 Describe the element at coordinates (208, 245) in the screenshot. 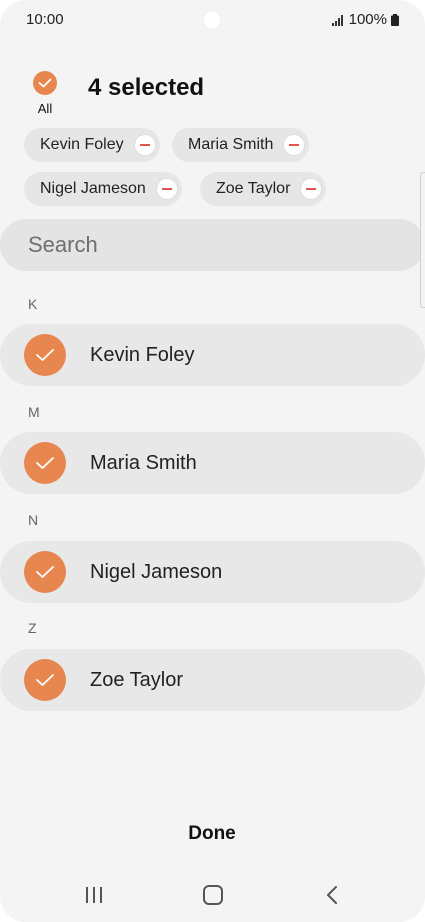

I see `search-input` at that location.